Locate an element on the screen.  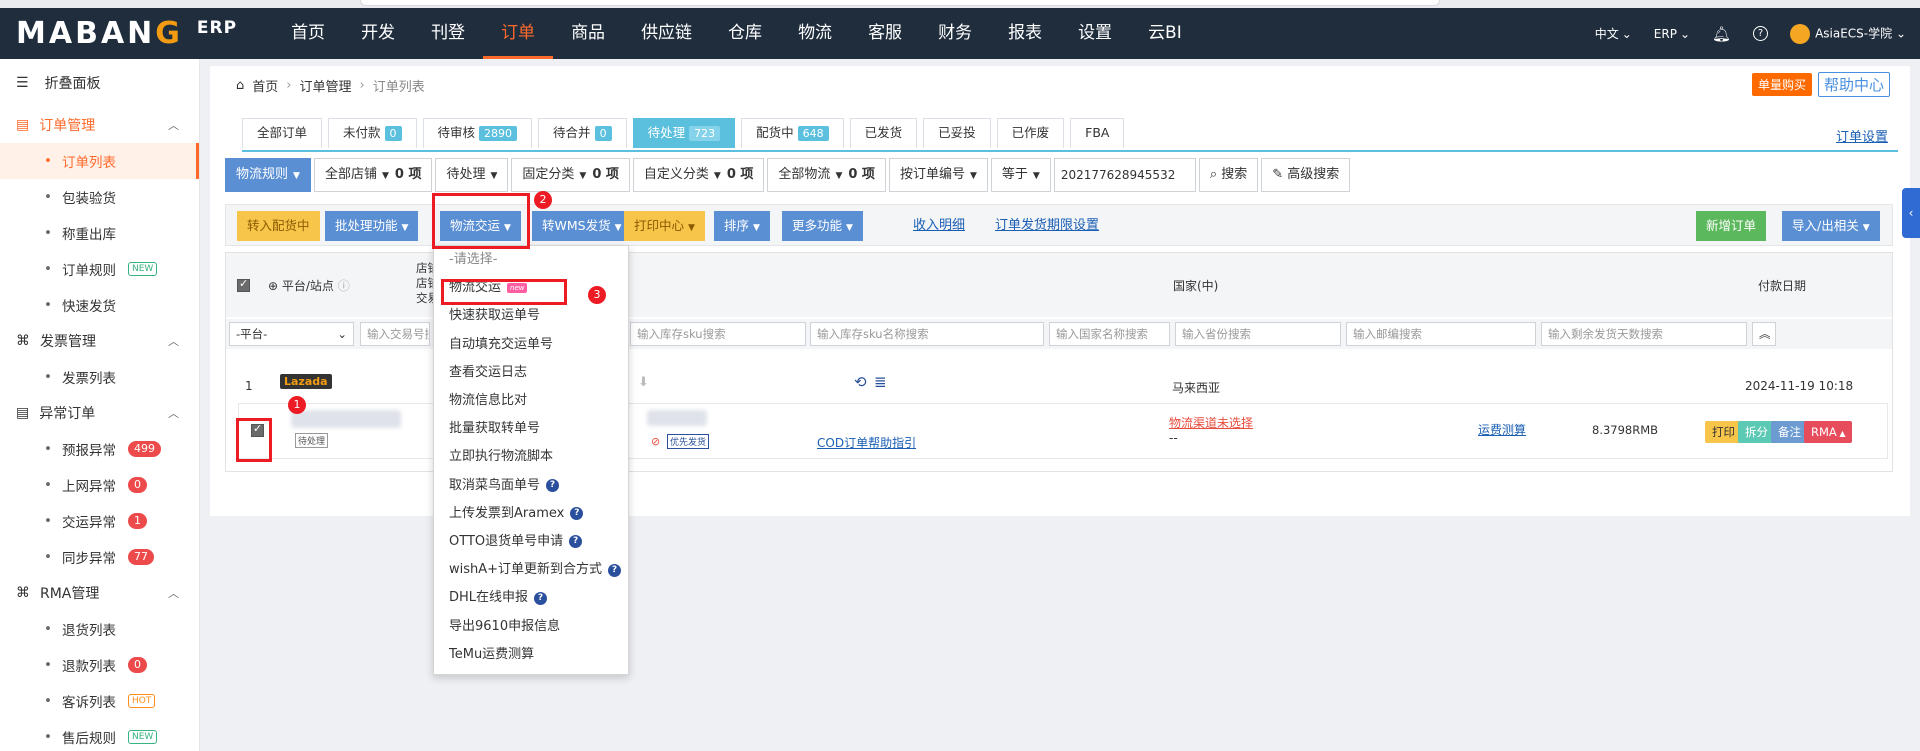
menu-item-dhl-declare: DHL在线申报? is located at coordinates (531, 598).